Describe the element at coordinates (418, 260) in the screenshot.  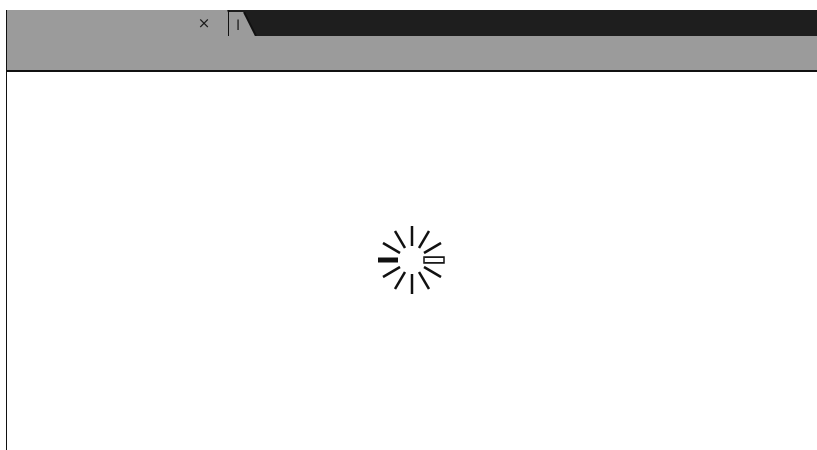
I see `loading-spinner-icon` at that location.